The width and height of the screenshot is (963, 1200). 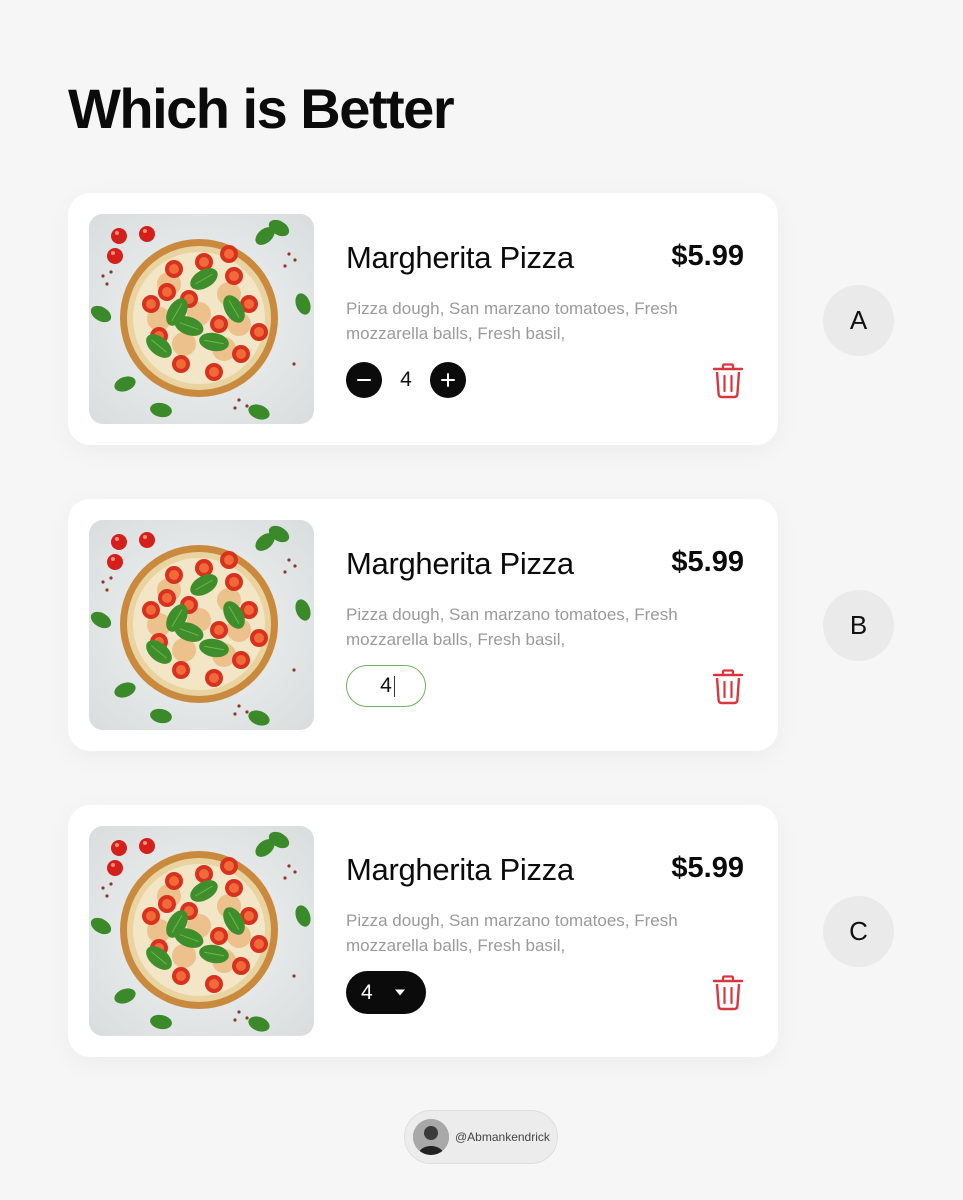 I want to click on quantity-dropdown: 4, so click(x=386, y=992).